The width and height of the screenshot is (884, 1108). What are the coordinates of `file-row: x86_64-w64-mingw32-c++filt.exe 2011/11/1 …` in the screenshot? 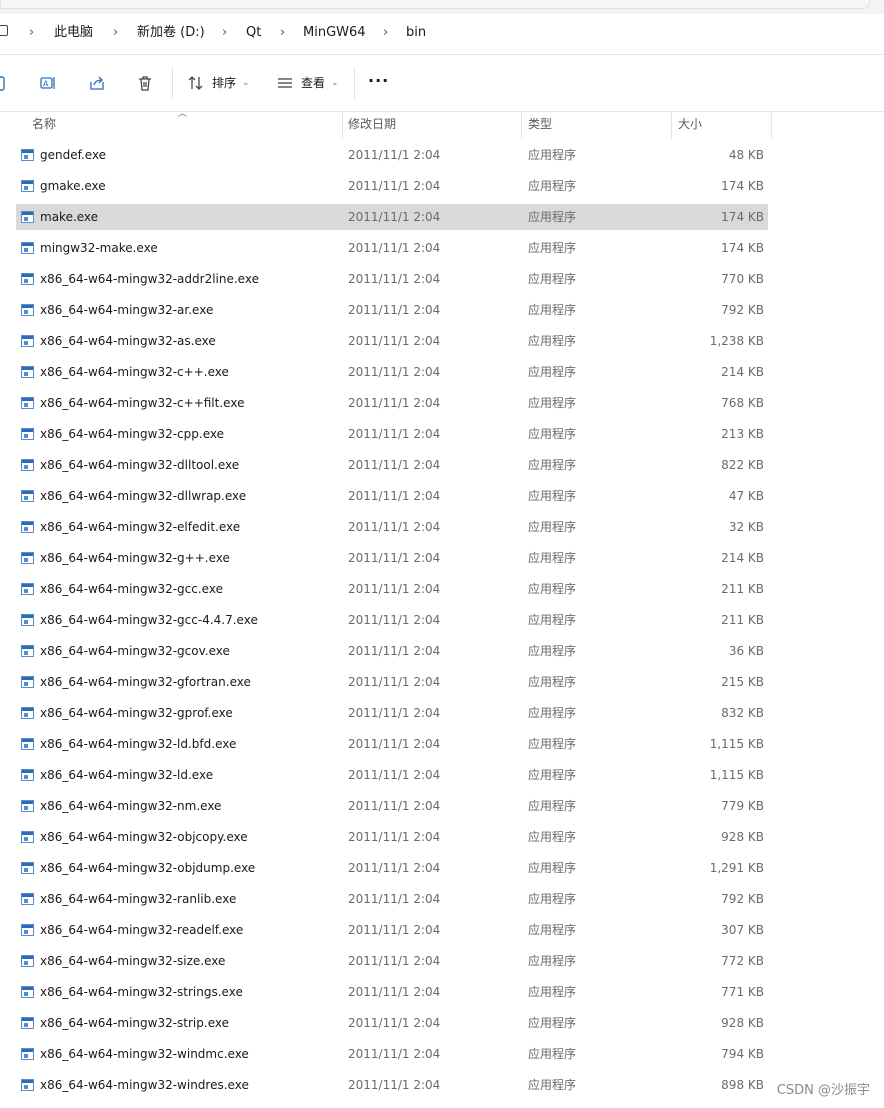 It's located at (392, 403).